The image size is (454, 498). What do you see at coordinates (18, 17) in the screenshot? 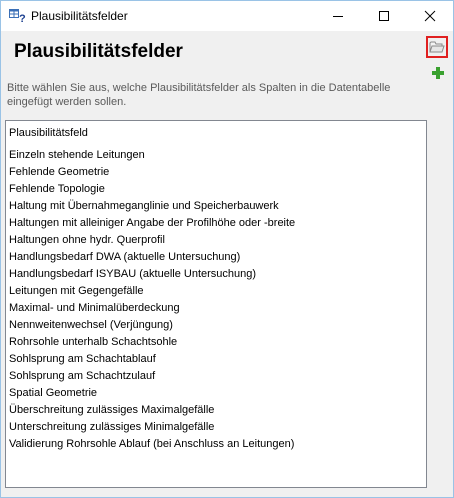
I see `table-question-icon: ?` at bounding box center [18, 17].